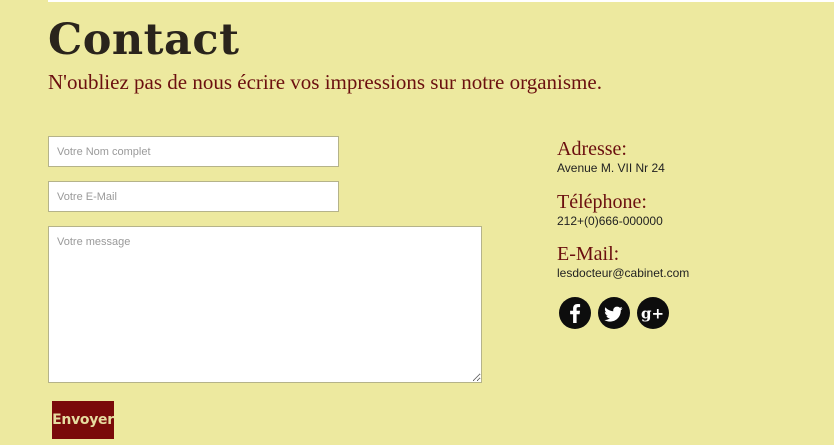  I want to click on email-label: E-Mail:, so click(588, 254).